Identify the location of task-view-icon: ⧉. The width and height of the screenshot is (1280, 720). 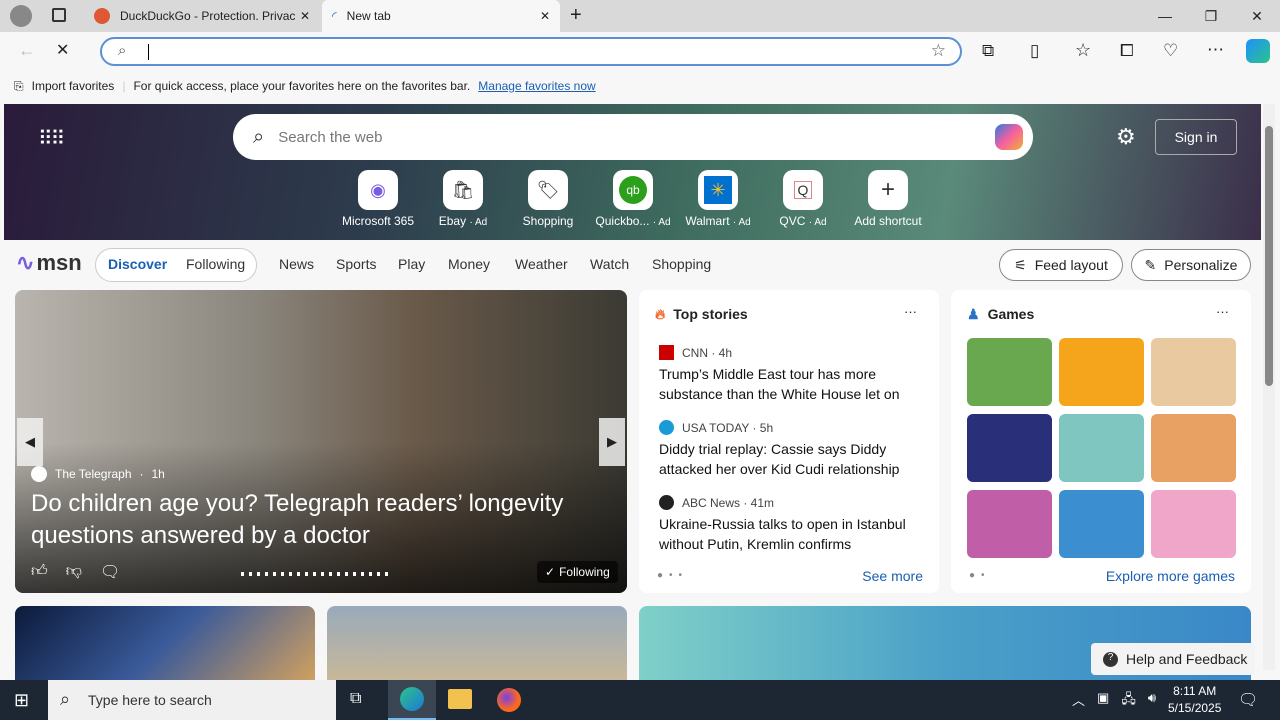
(355, 699).